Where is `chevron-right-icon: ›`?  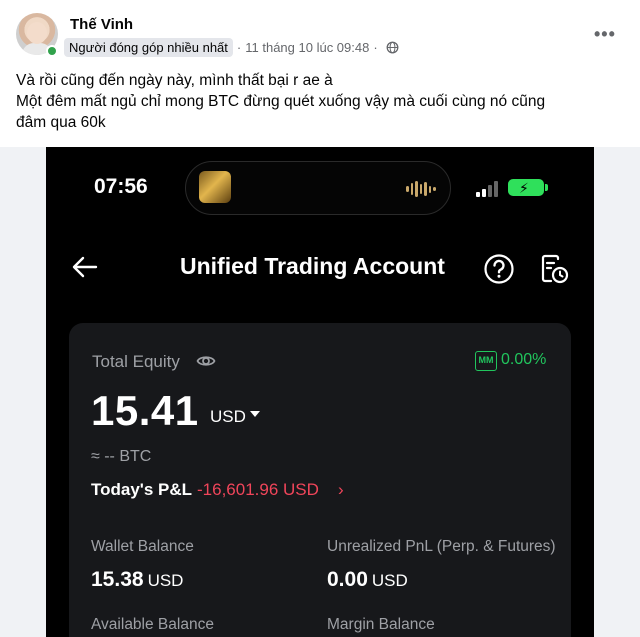 chevron-right-icon: › is located at coordinates (341, 490).